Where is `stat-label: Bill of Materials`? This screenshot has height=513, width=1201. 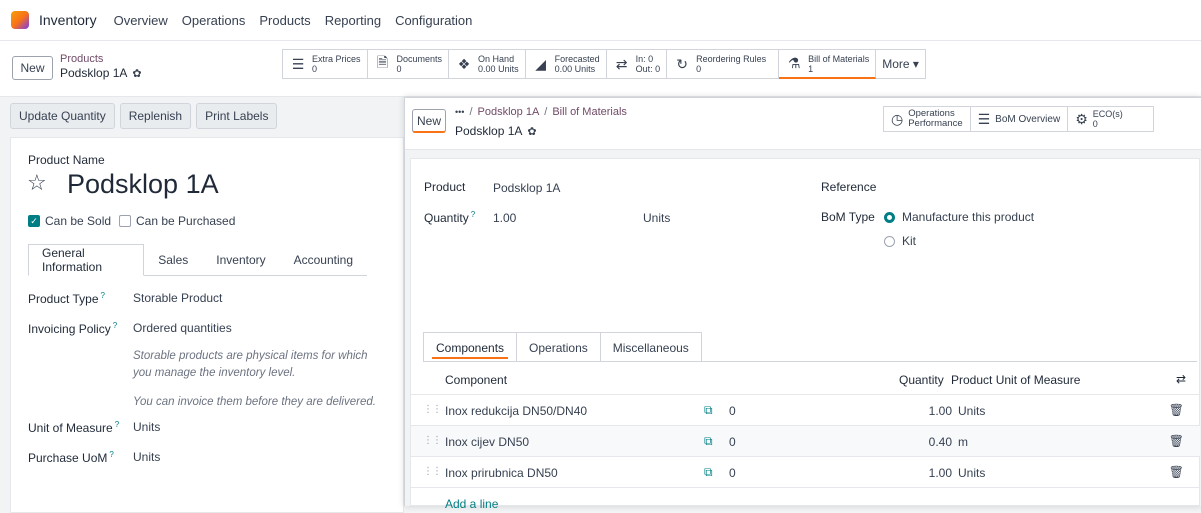
stat-label: Bill of Materials is located at coordinates (839, 58).